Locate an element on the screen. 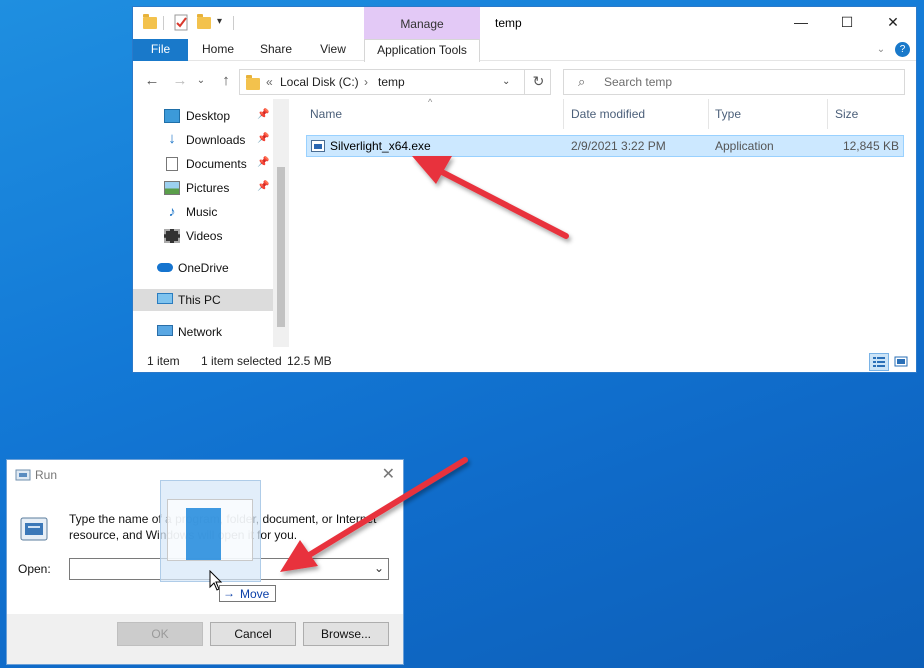 This screenshot has width=924, height=668. annotation-arrow-to-run-box is located at coordinates (374, 514).